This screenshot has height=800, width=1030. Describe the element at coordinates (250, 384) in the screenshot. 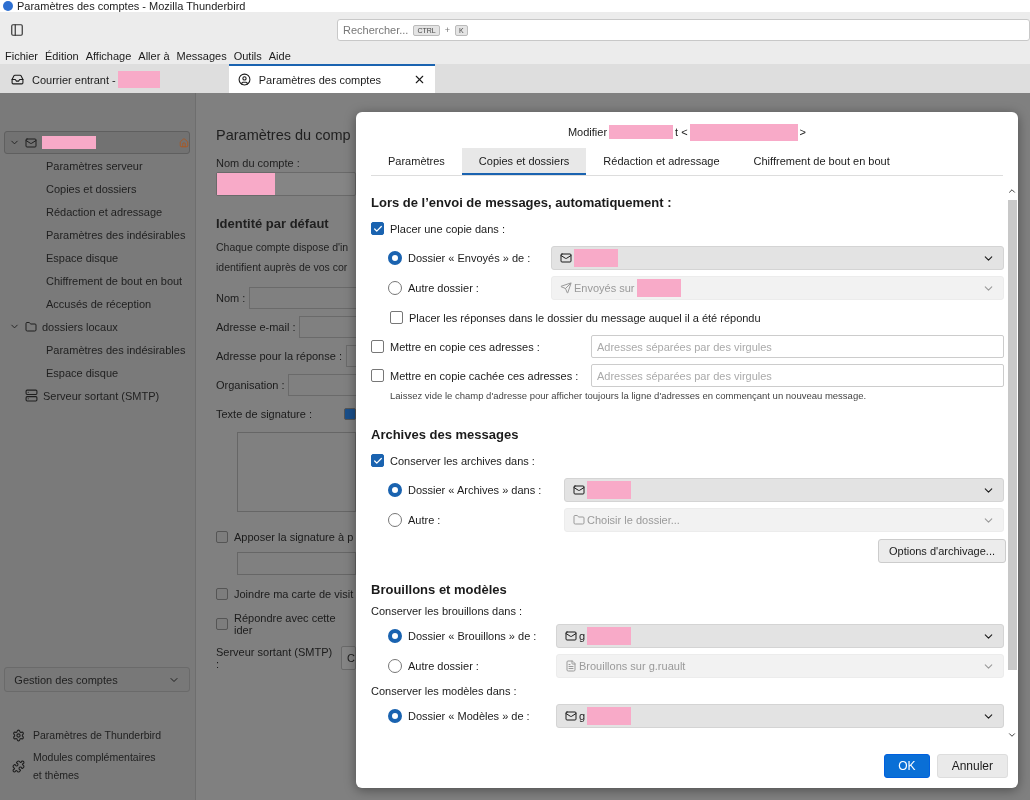

I see `field-label: Organisation :` at that location.